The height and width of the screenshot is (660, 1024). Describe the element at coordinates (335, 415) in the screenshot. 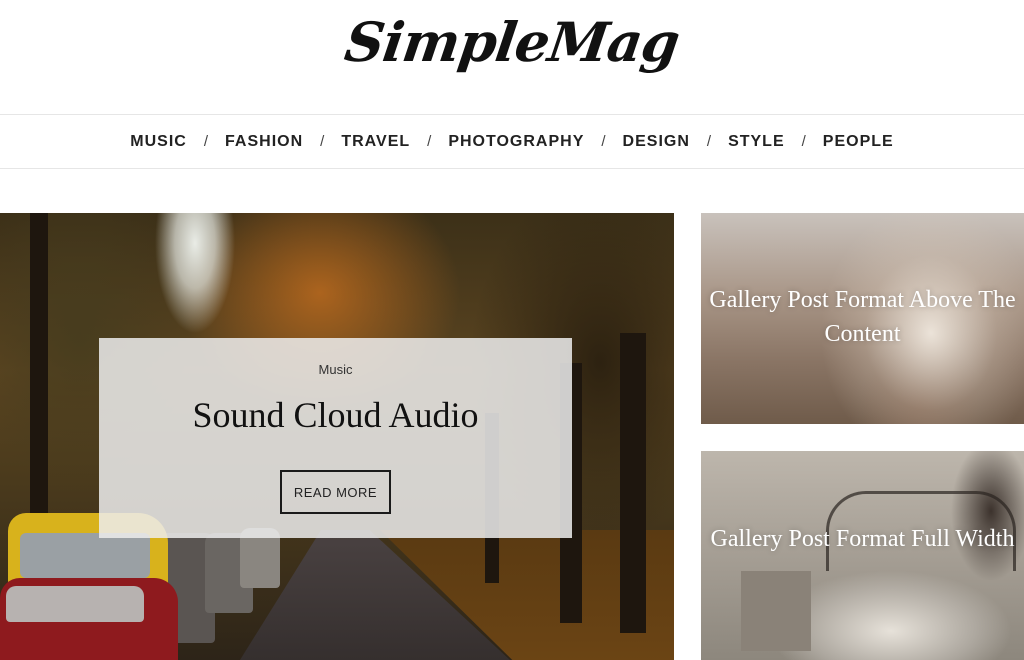

I see `featured-post-title: Sound Cloud Audio` at that location.